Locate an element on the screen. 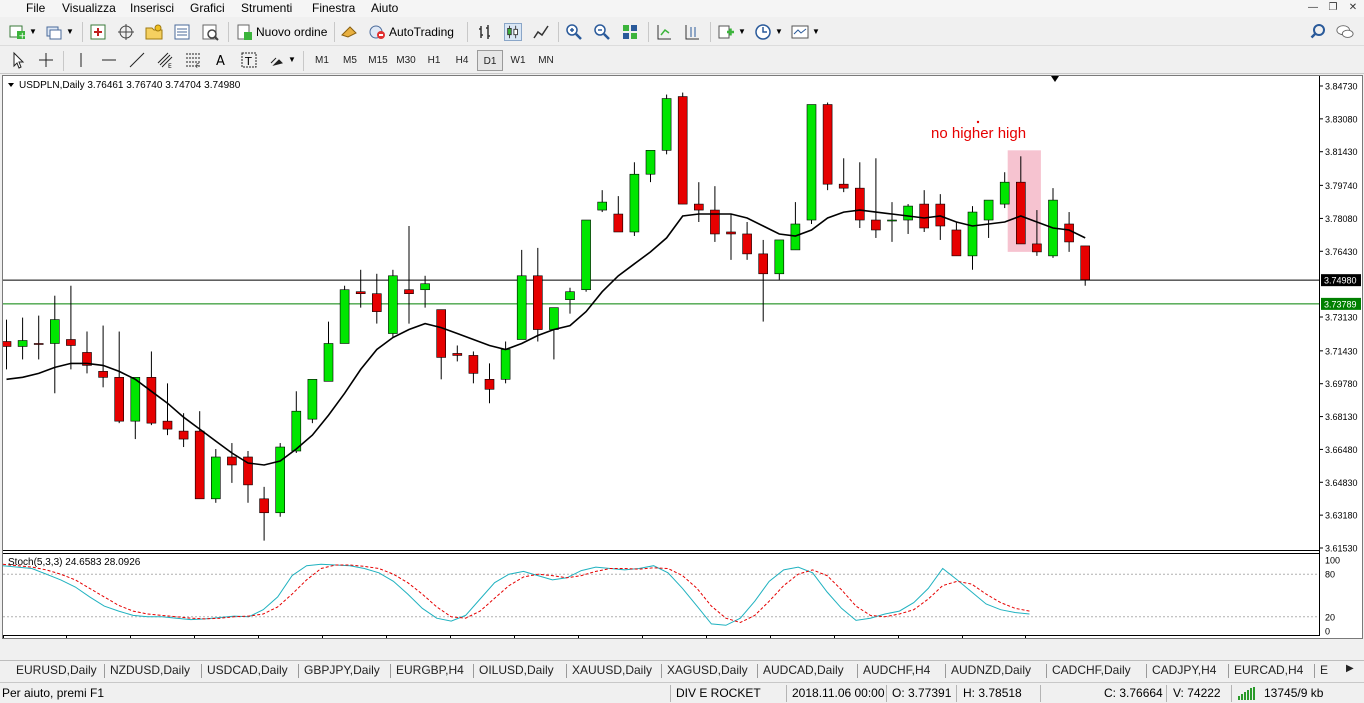  new-chart-dropdown-icon: ▼ is located at coordinates (33, 32).